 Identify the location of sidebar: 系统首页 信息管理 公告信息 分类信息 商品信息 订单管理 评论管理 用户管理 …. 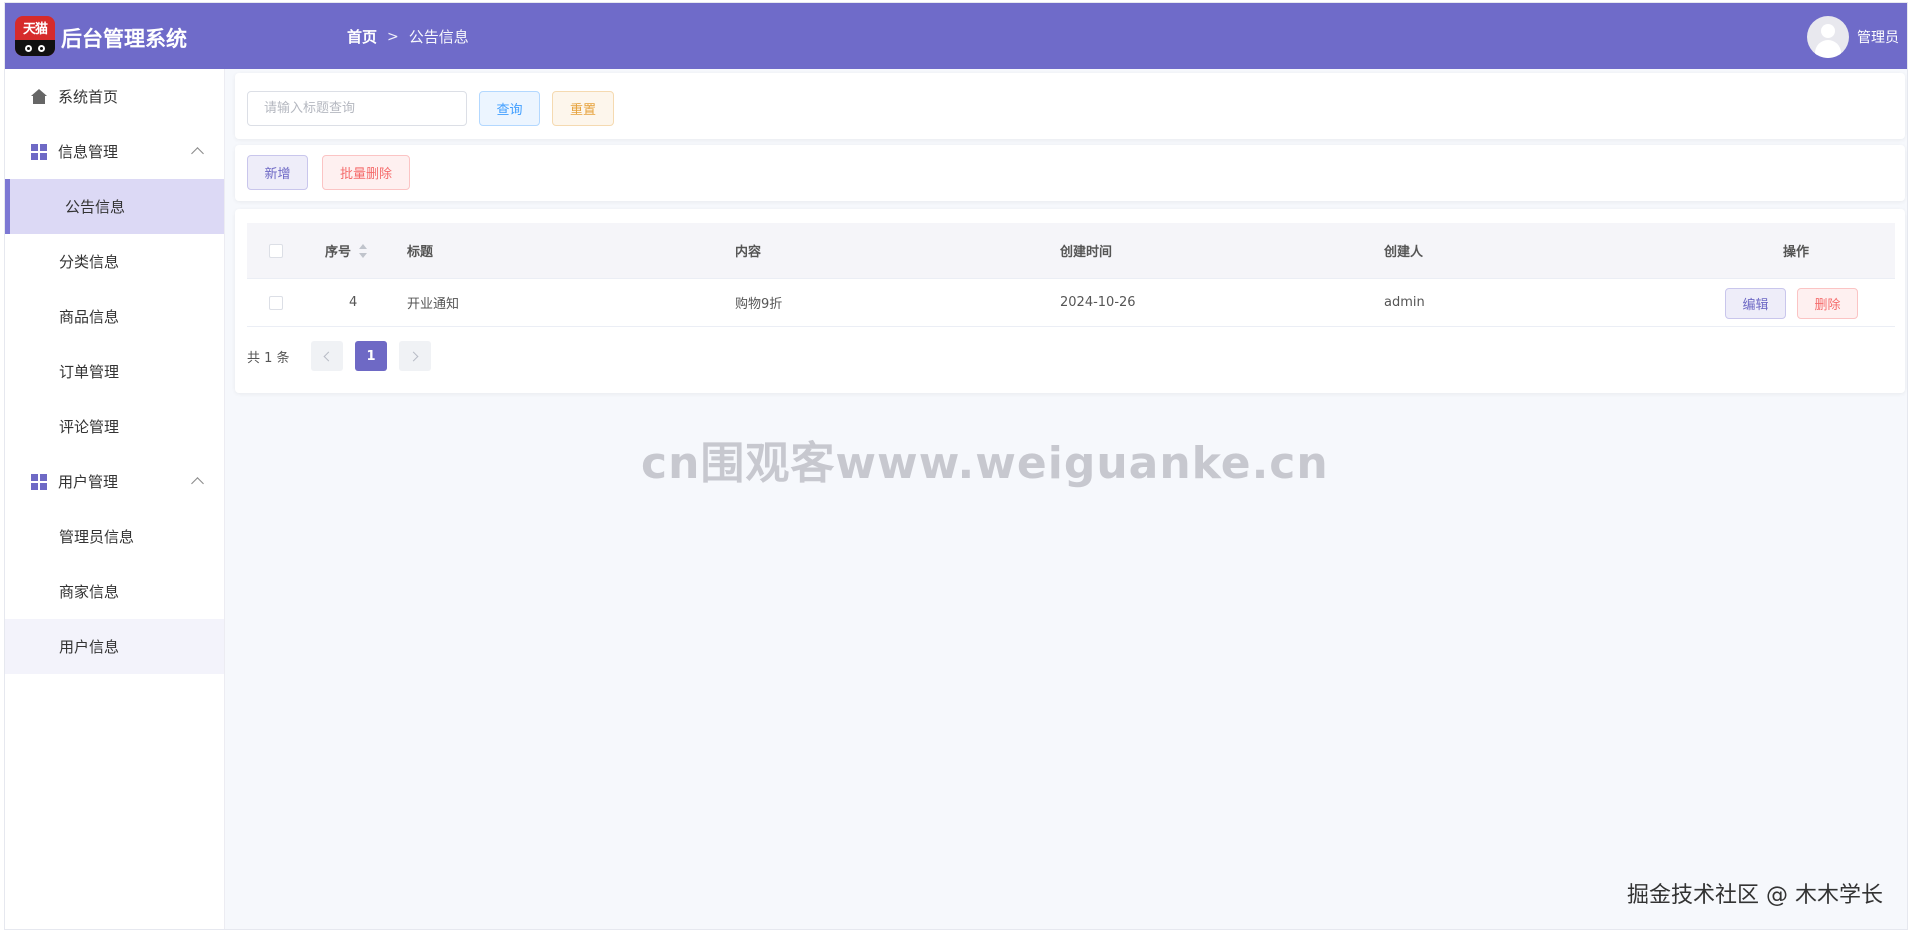
(115, 499).